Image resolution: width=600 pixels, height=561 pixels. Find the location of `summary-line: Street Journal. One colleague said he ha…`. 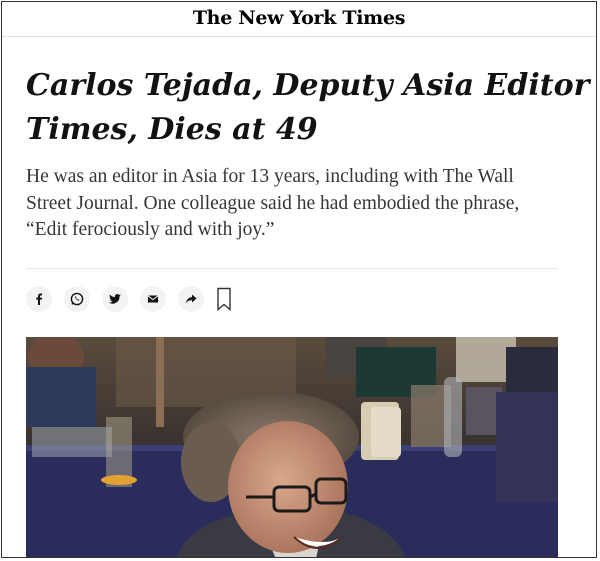

summary-line: Street Journal. One colleague said he ha… is located at coordinates (273, 203).